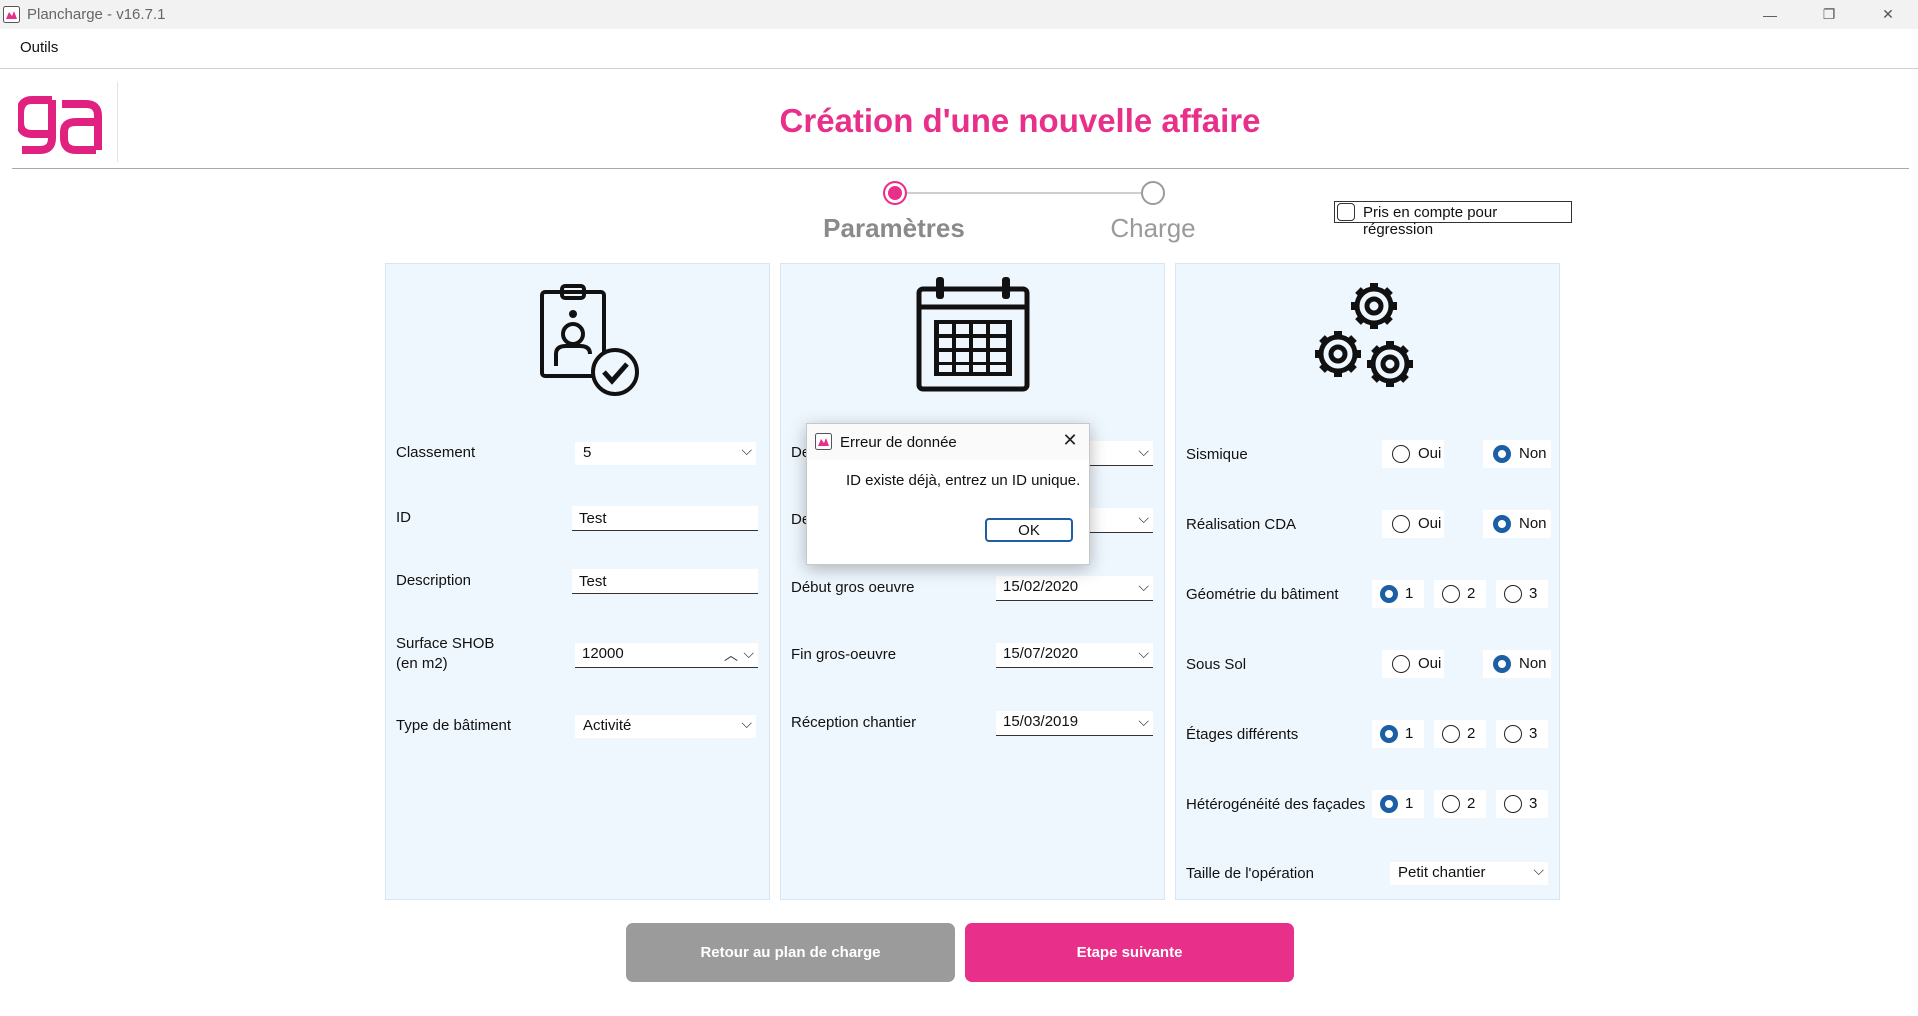 This screenshot has height=1016, width=1918. What do you see at coordinates (1413, 454) in the screenshot?
I see `sismique-oui: Oui` at bounding box center [1413, 454].